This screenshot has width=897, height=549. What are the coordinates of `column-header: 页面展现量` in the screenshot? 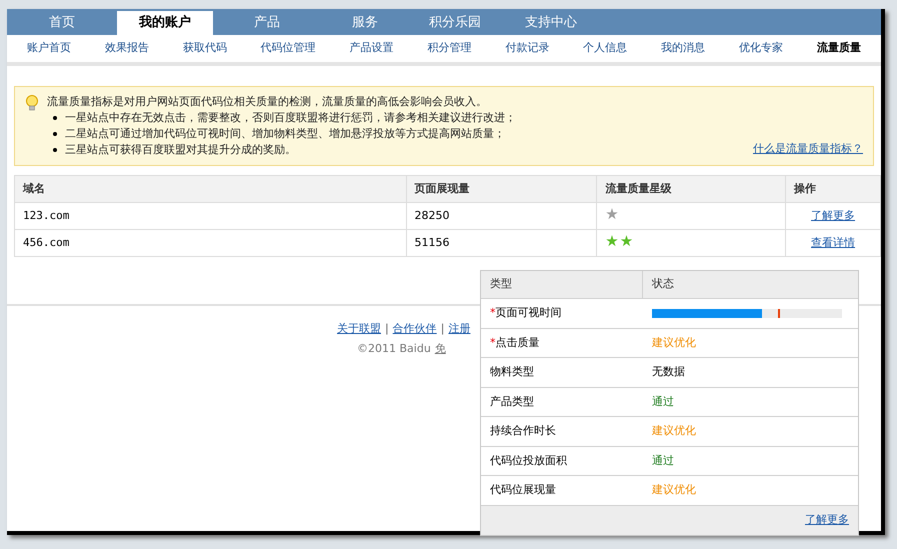 It's located at (501, 189).